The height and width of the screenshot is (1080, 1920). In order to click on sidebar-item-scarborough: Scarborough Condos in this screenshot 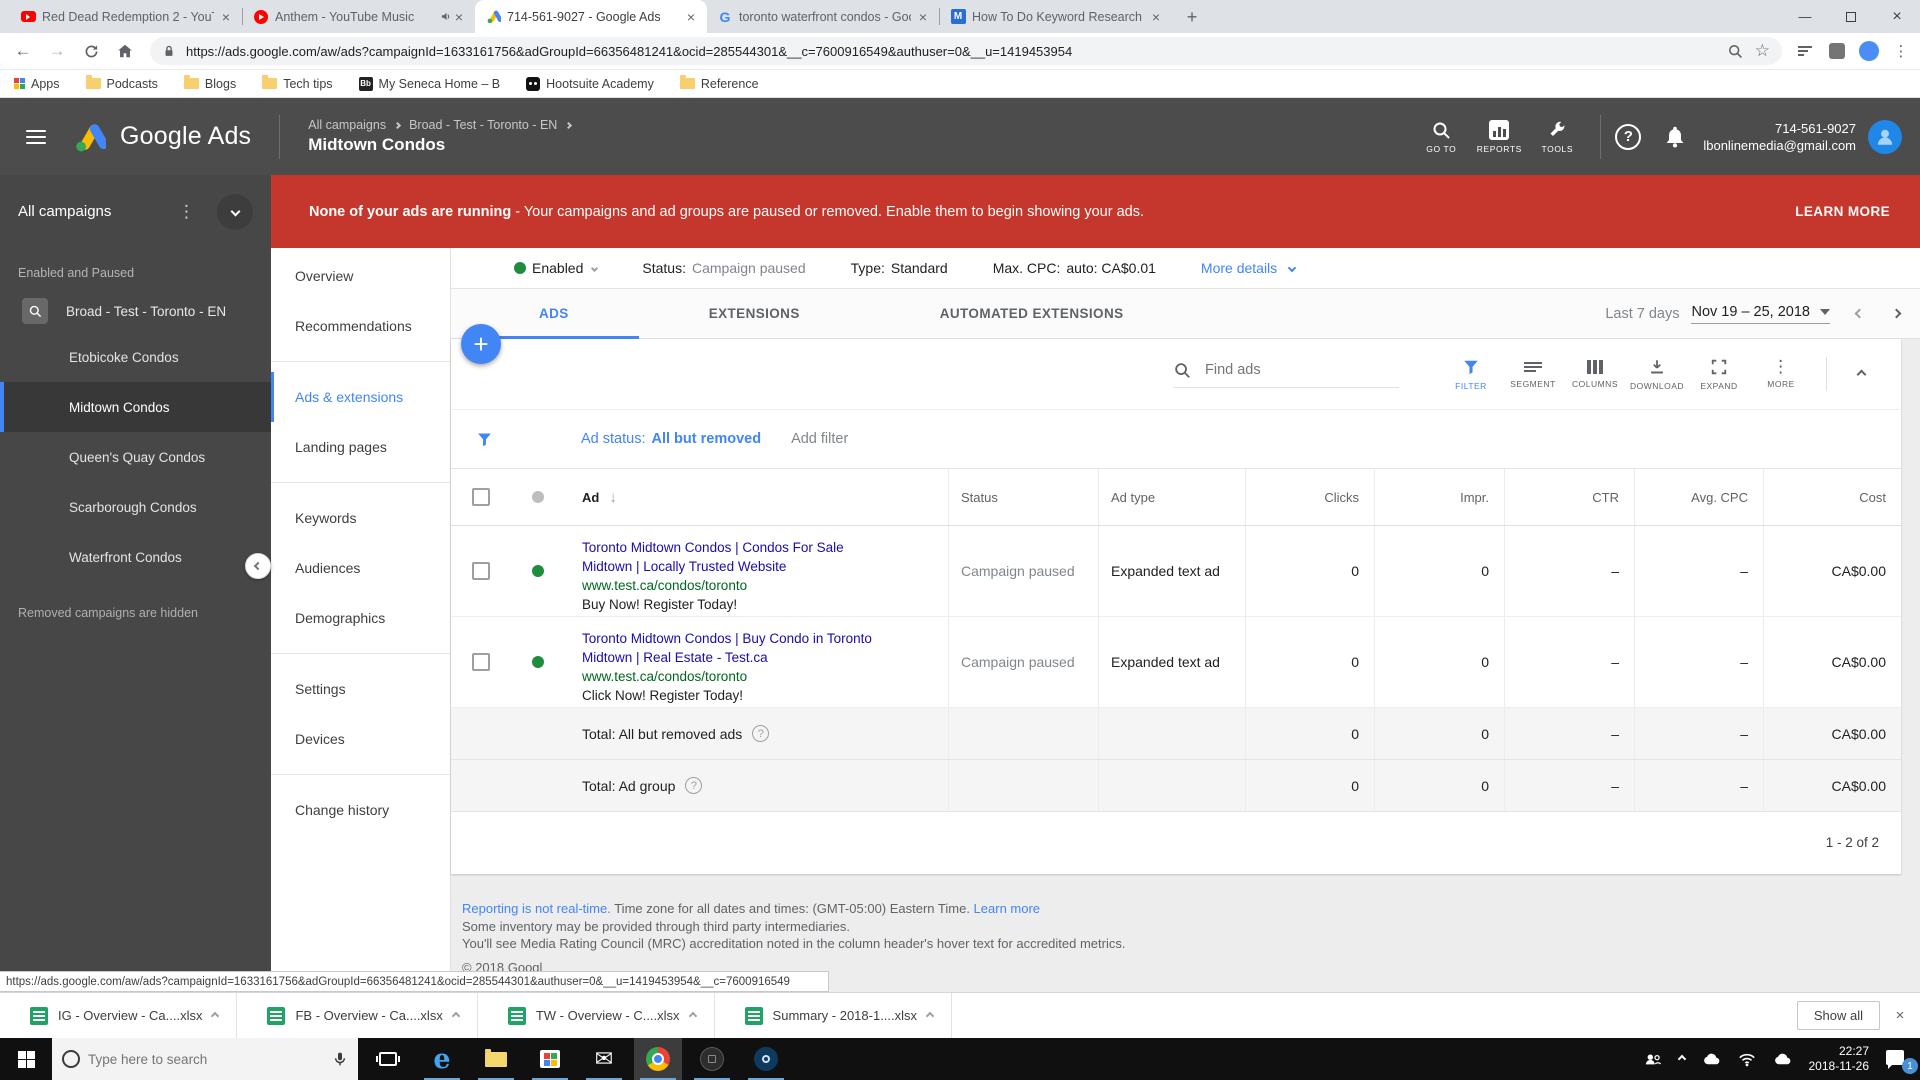, I will do `click(135, 507)`.